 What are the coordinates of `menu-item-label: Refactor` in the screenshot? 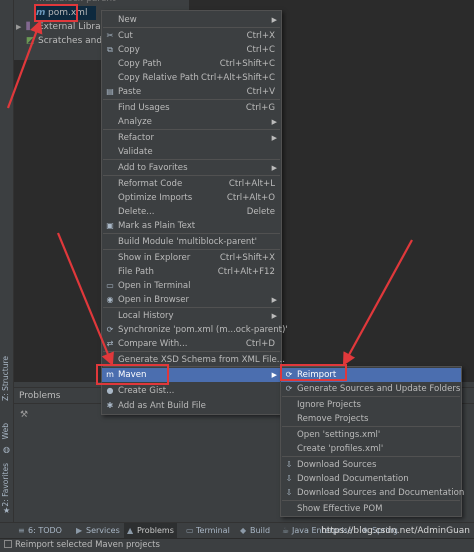 It's located at (136, 138).